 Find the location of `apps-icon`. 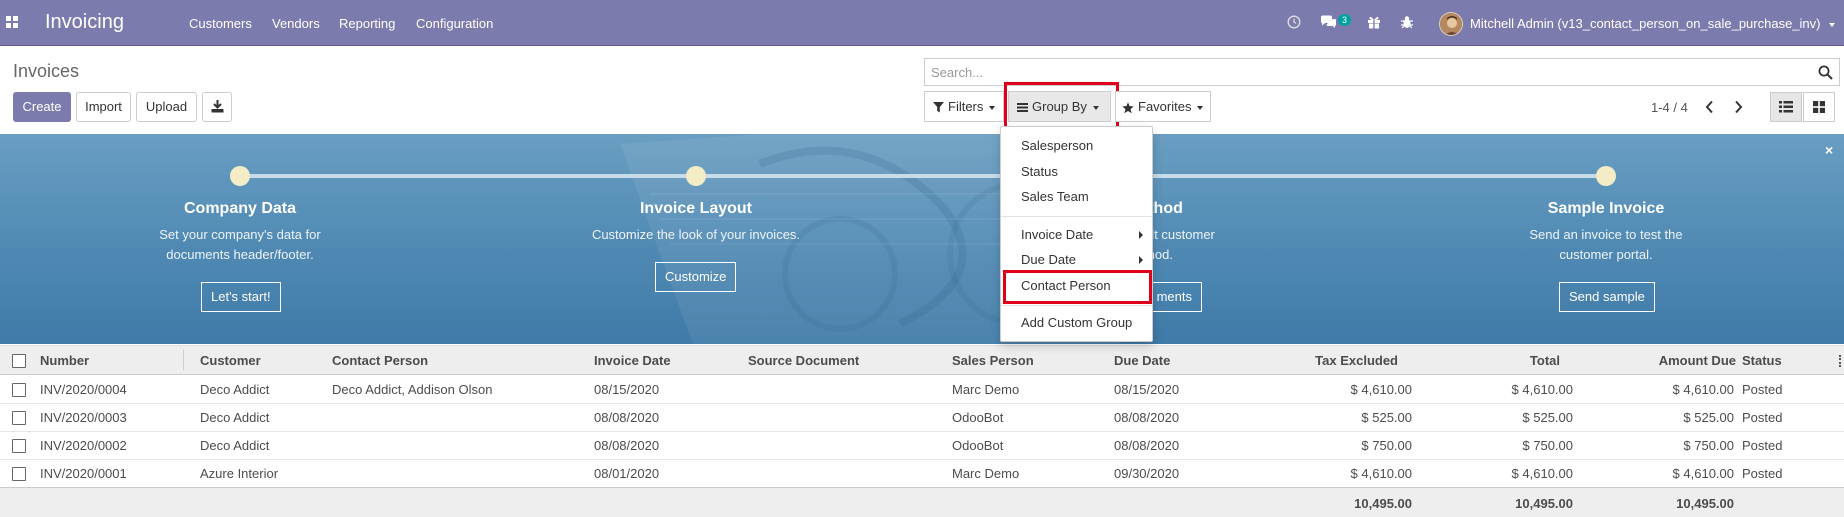

apps-icon is located at coordinates (12, 22).